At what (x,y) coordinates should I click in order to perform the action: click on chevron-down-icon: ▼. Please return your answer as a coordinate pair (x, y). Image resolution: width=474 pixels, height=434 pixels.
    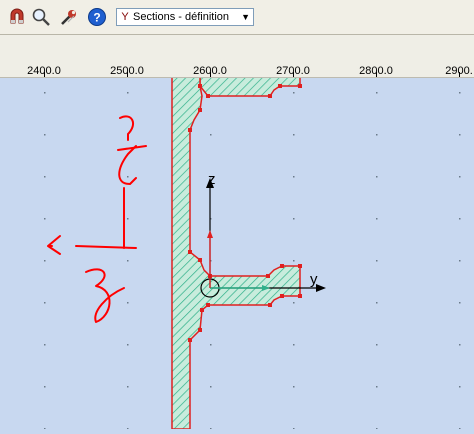
    Looking at the image, I should click on (245, 17).